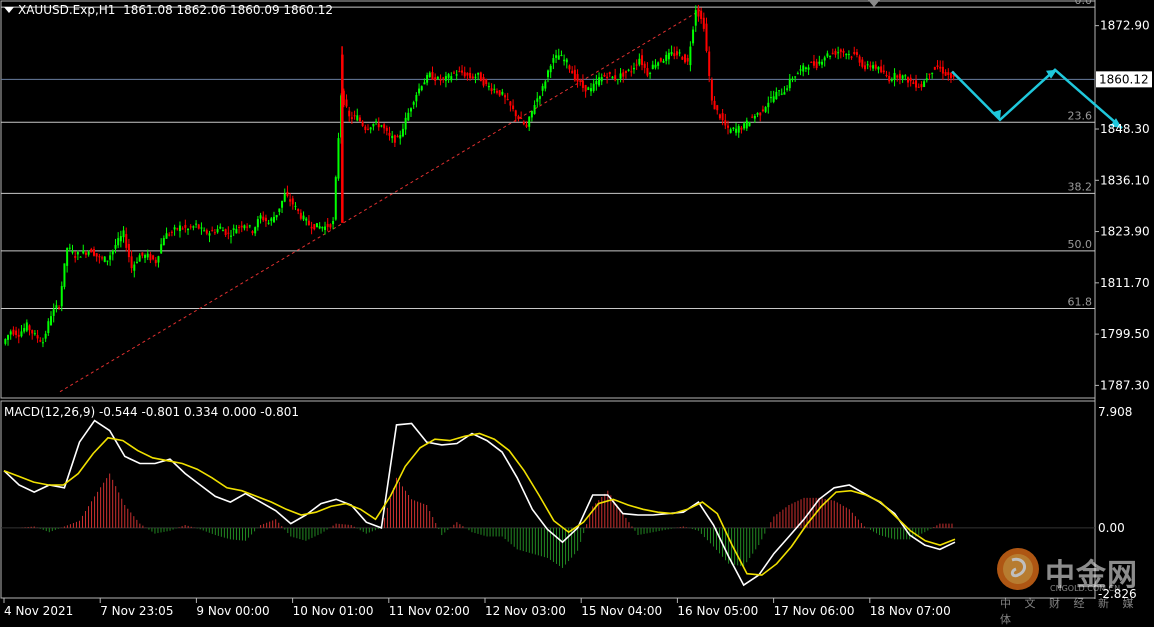 The height and width of the screenshot is (627, 1154). Describe the element at coordinates (1080, 301) in the screenshot. I see `fib-level-label: 61.8` at that location.